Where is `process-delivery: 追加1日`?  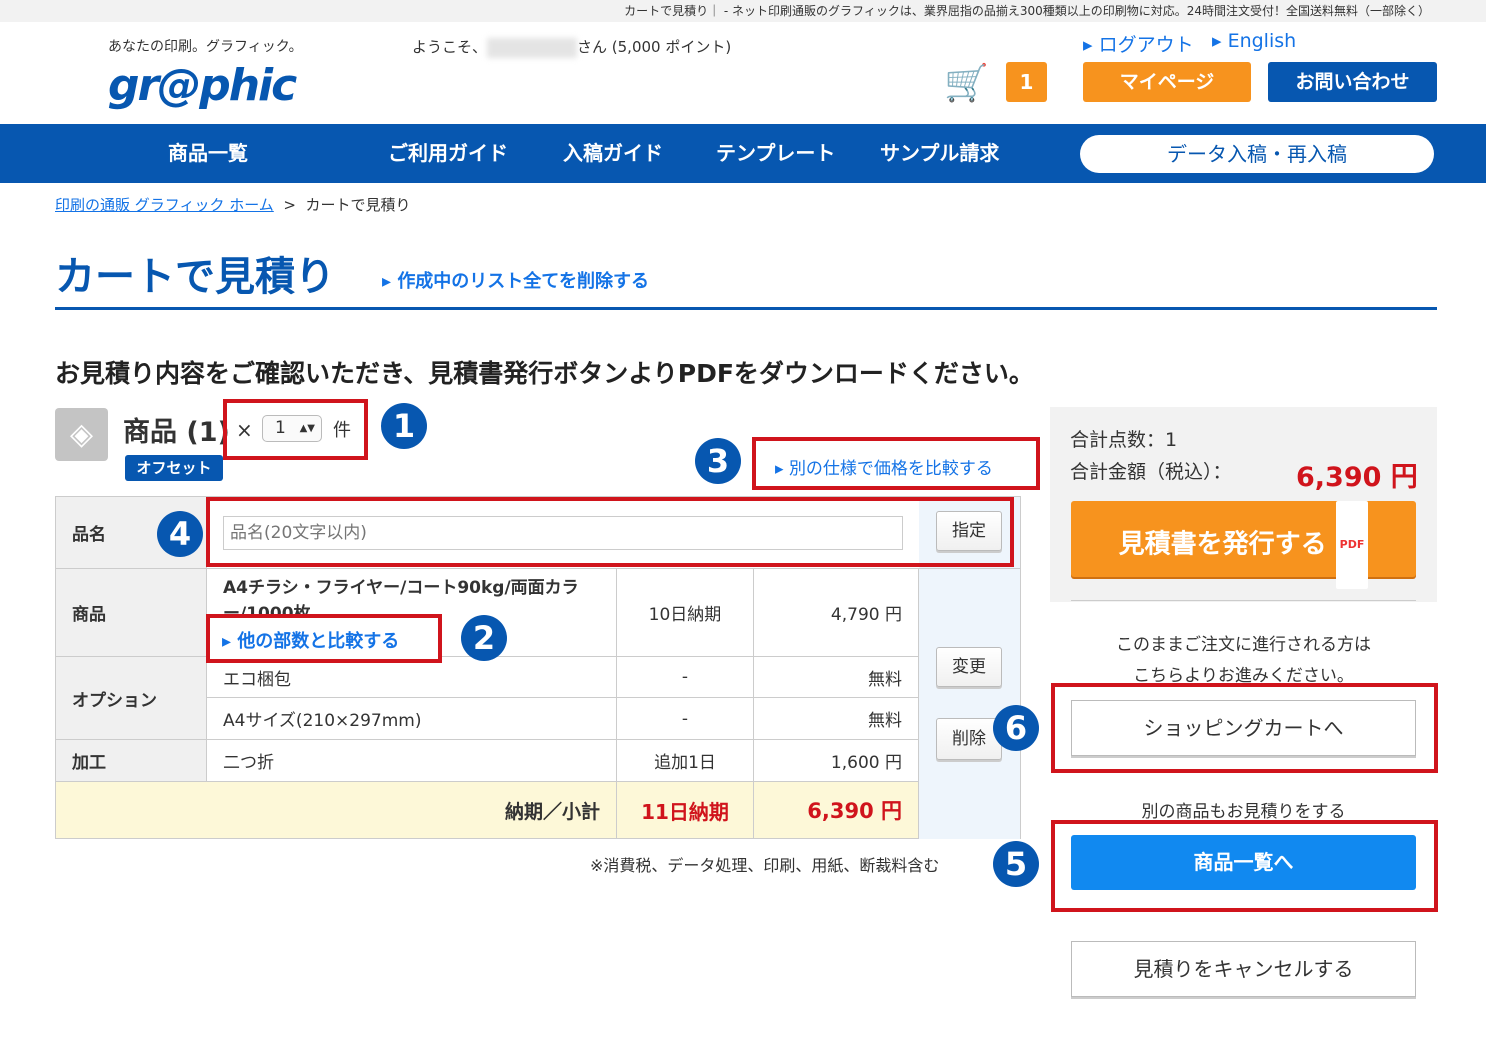
process-delivery: 追加1日 is located at coordinates (685, 761).